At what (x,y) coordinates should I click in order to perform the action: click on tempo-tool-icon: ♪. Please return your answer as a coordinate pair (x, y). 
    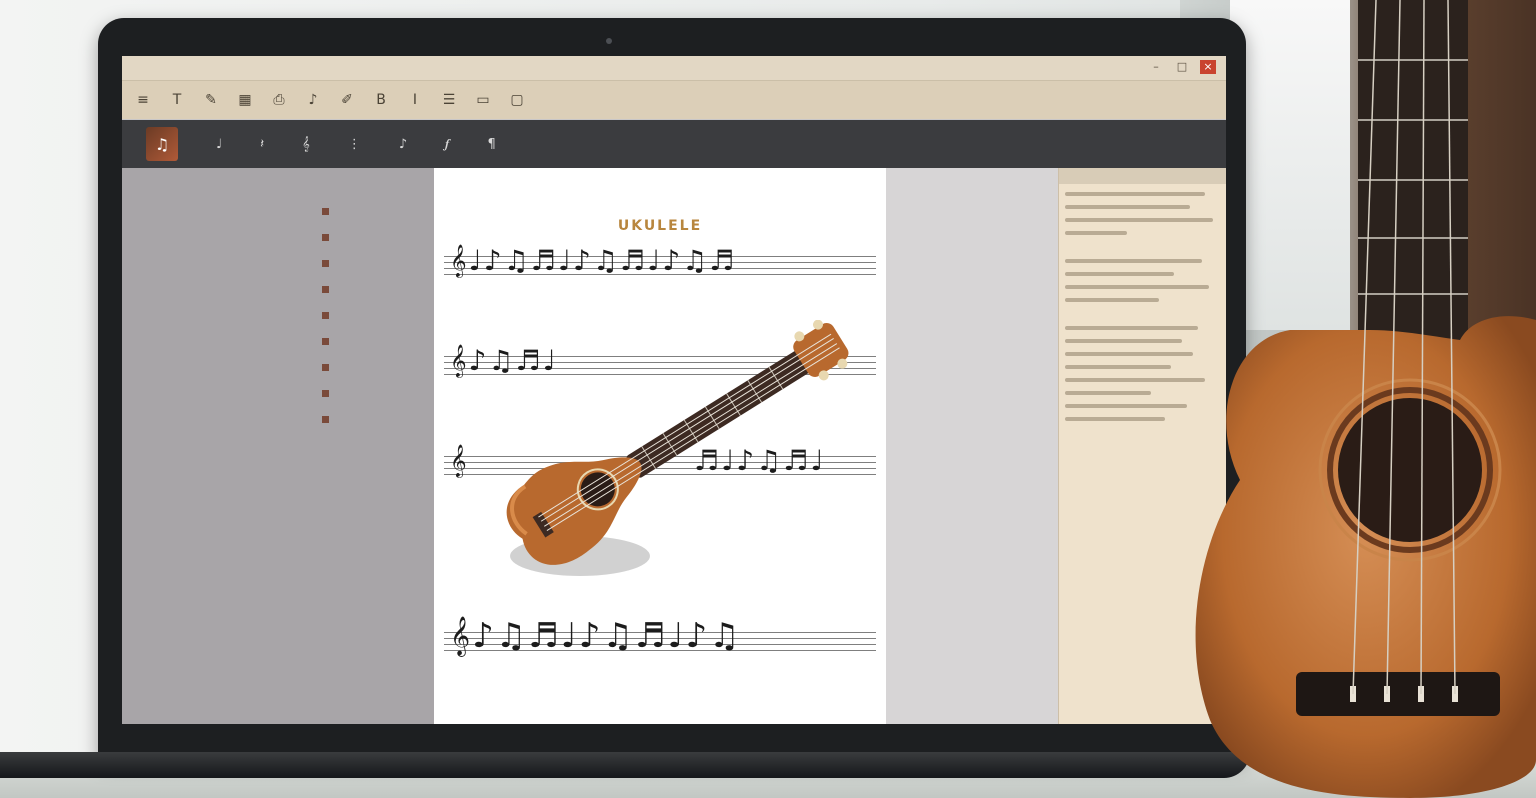
    Looking at the image, I should click on (403, 144).